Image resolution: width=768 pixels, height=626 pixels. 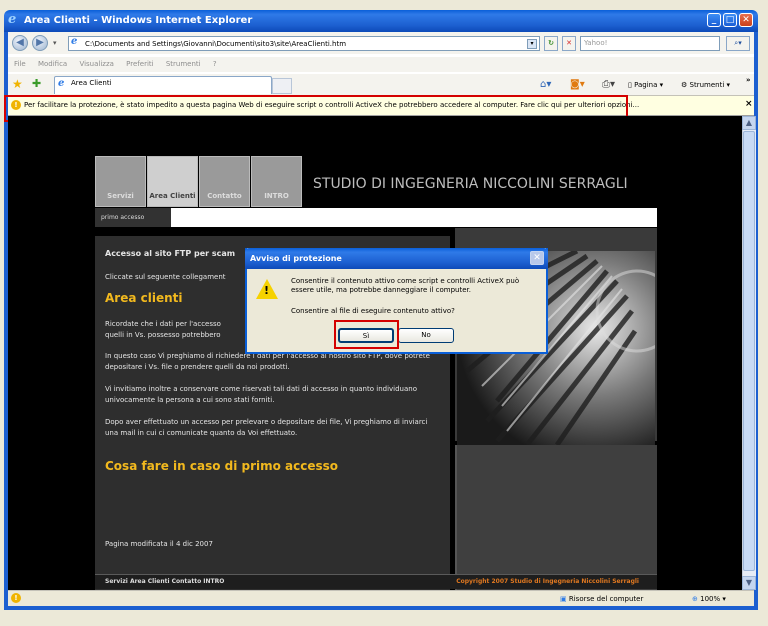 I want to click on stop-icon: ✕, so click(x=569, y=43).